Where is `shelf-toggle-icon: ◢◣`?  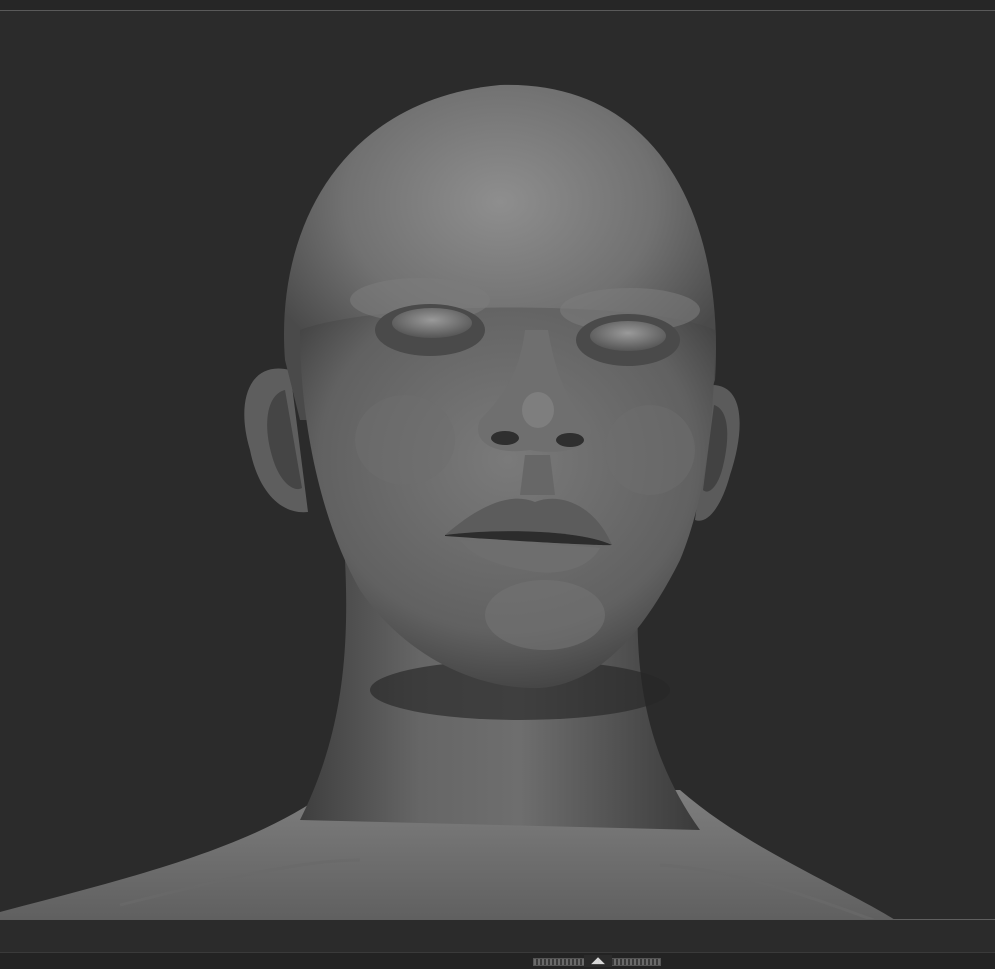
shelf-toggle-icon: ◢◣ is located at coordinates (598, 961).